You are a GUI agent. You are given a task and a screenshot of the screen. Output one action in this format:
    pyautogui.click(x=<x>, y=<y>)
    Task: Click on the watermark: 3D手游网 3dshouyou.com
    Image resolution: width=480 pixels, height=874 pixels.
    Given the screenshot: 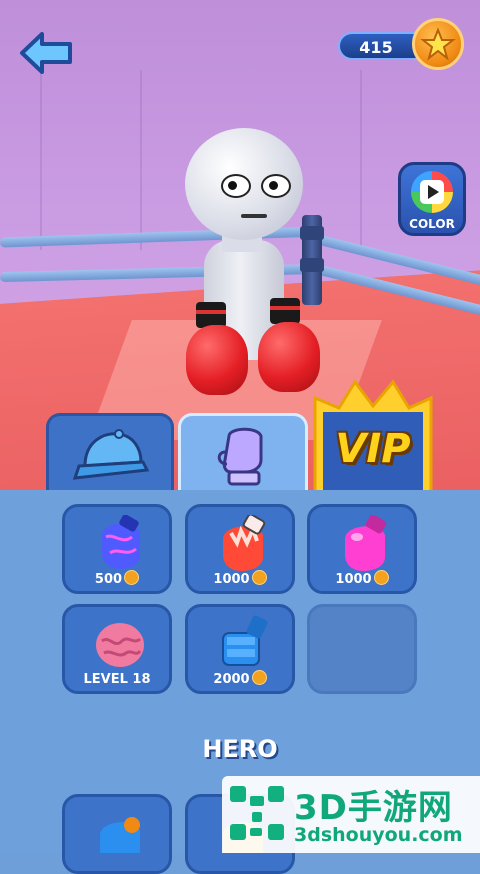 What is the action you would take?
    pyautogui.click(x=351, y=814)
    